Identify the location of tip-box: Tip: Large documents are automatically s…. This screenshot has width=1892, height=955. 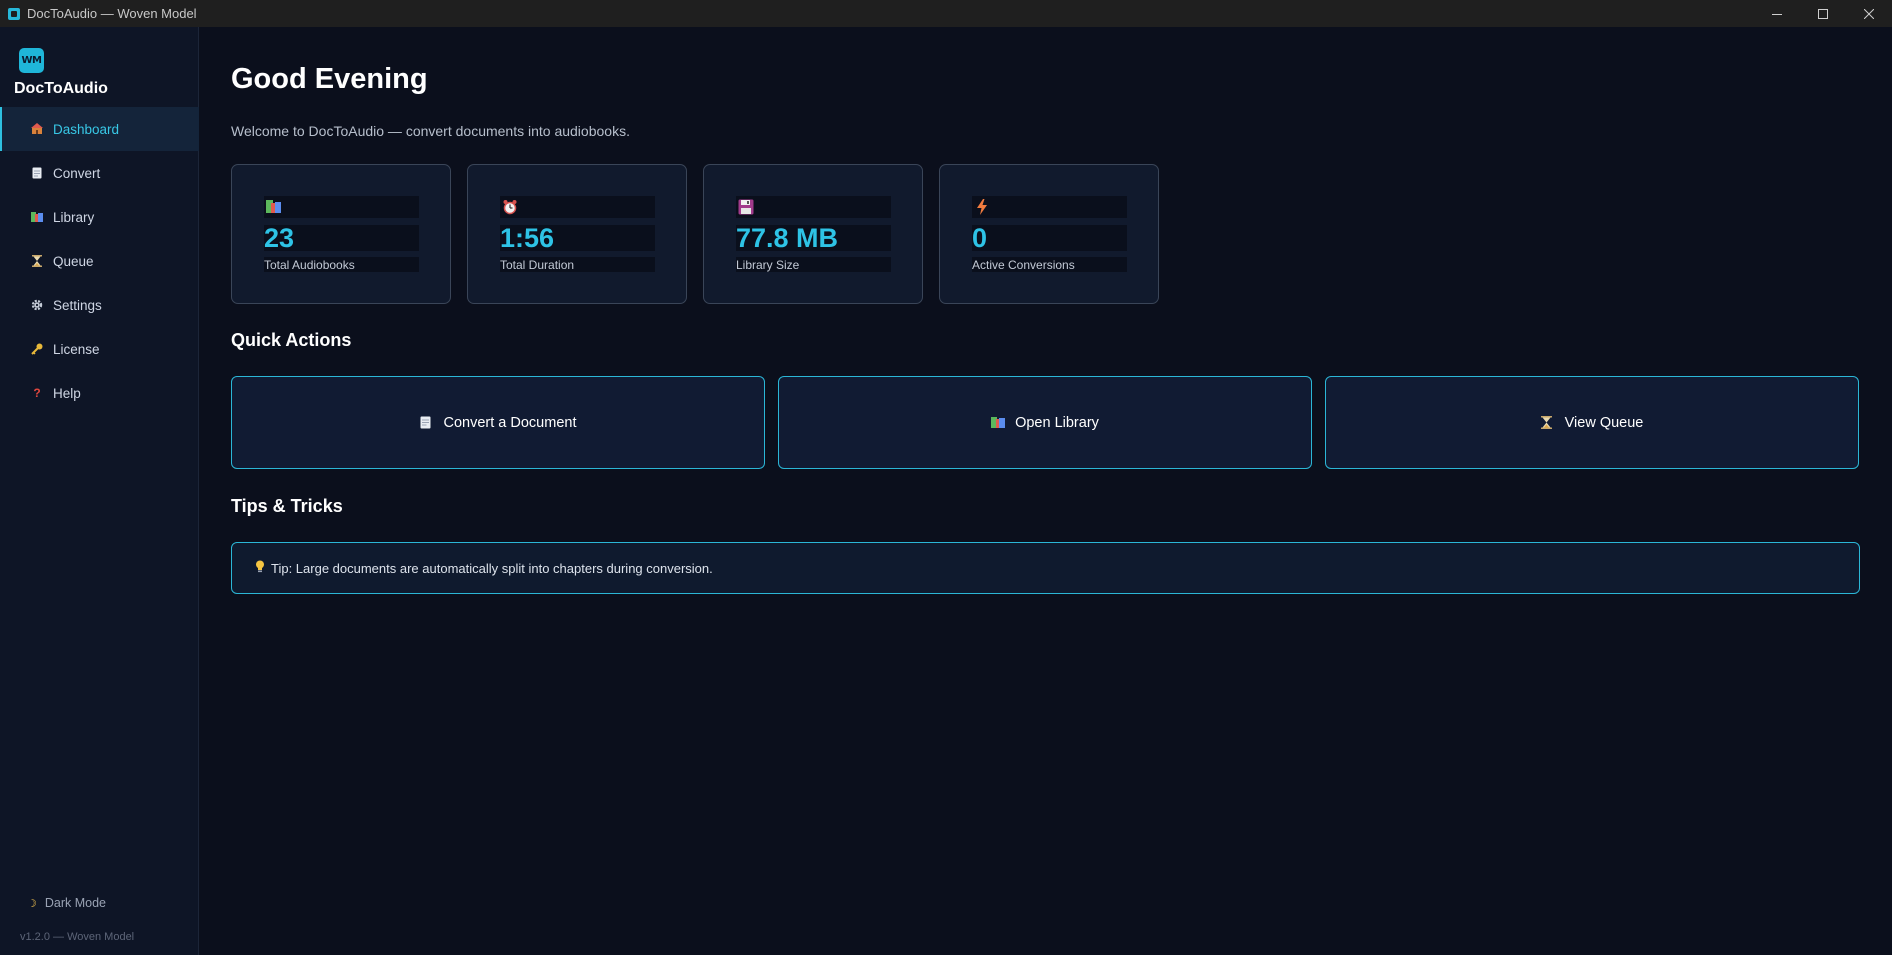
(1045, 568).